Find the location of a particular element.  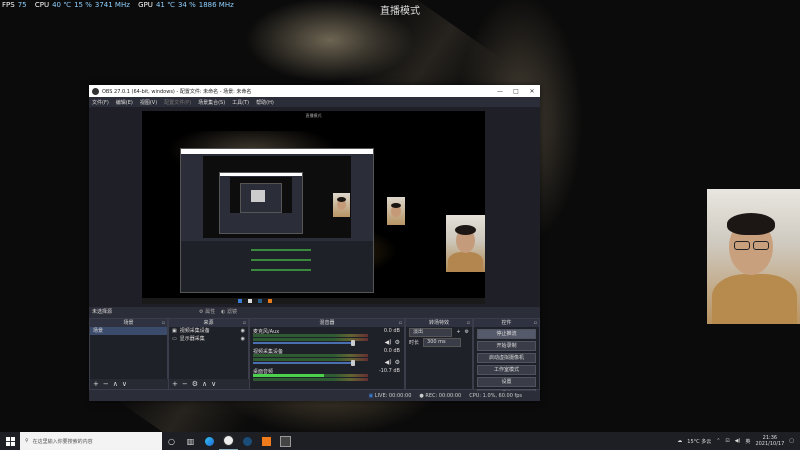

menu-tools: 工具(T) is located at coordinates (240, 102).